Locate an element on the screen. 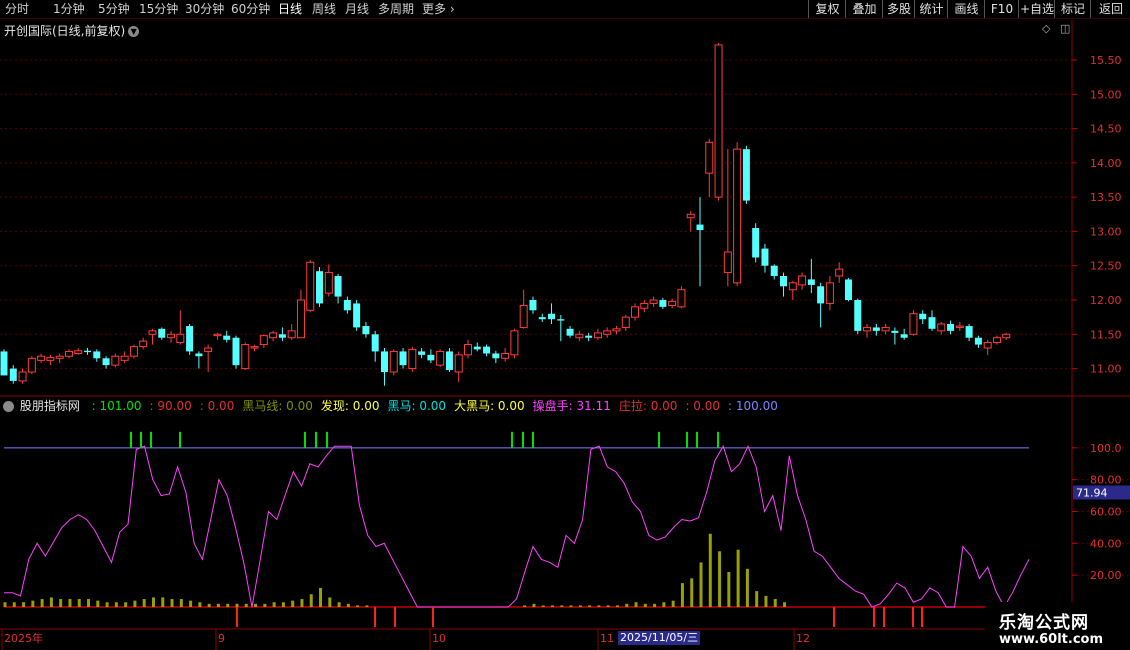  indicator-value-5: 黑马: 0.00 is located at coordinates (417, 406).